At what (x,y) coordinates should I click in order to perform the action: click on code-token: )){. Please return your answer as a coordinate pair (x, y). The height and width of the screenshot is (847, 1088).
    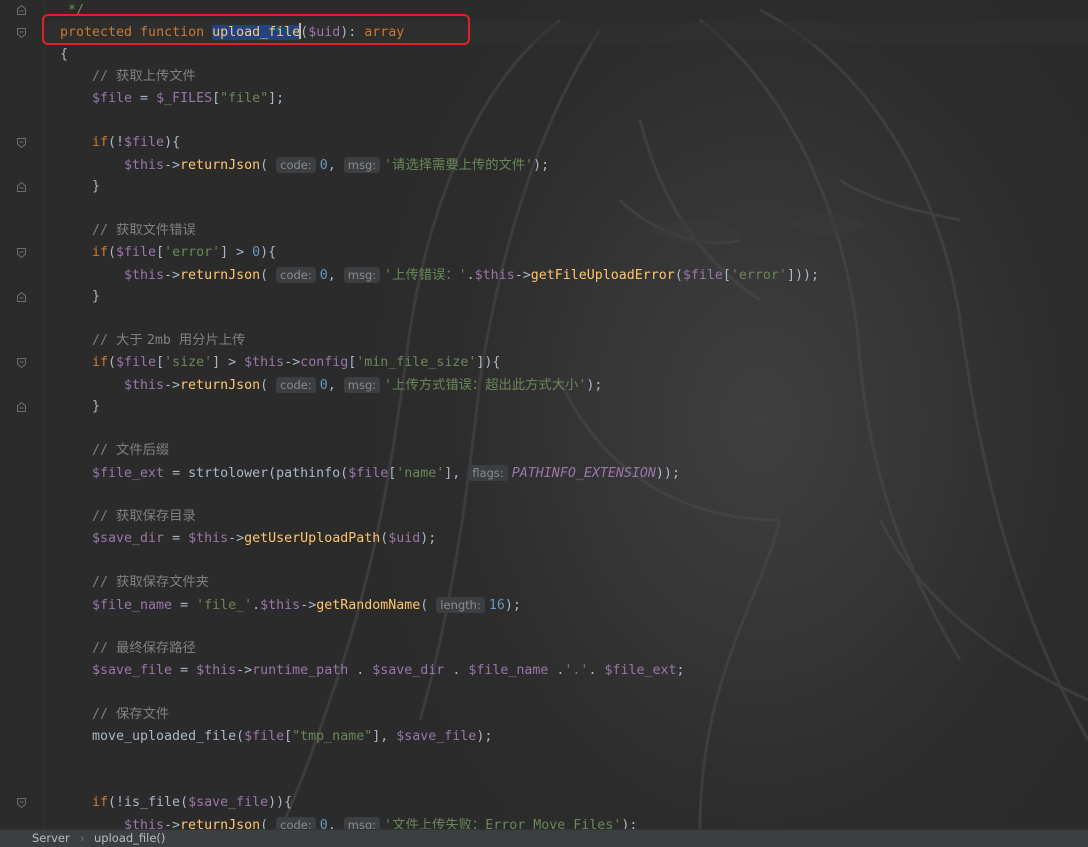
    Looking at the image, I should click on (280, 802).